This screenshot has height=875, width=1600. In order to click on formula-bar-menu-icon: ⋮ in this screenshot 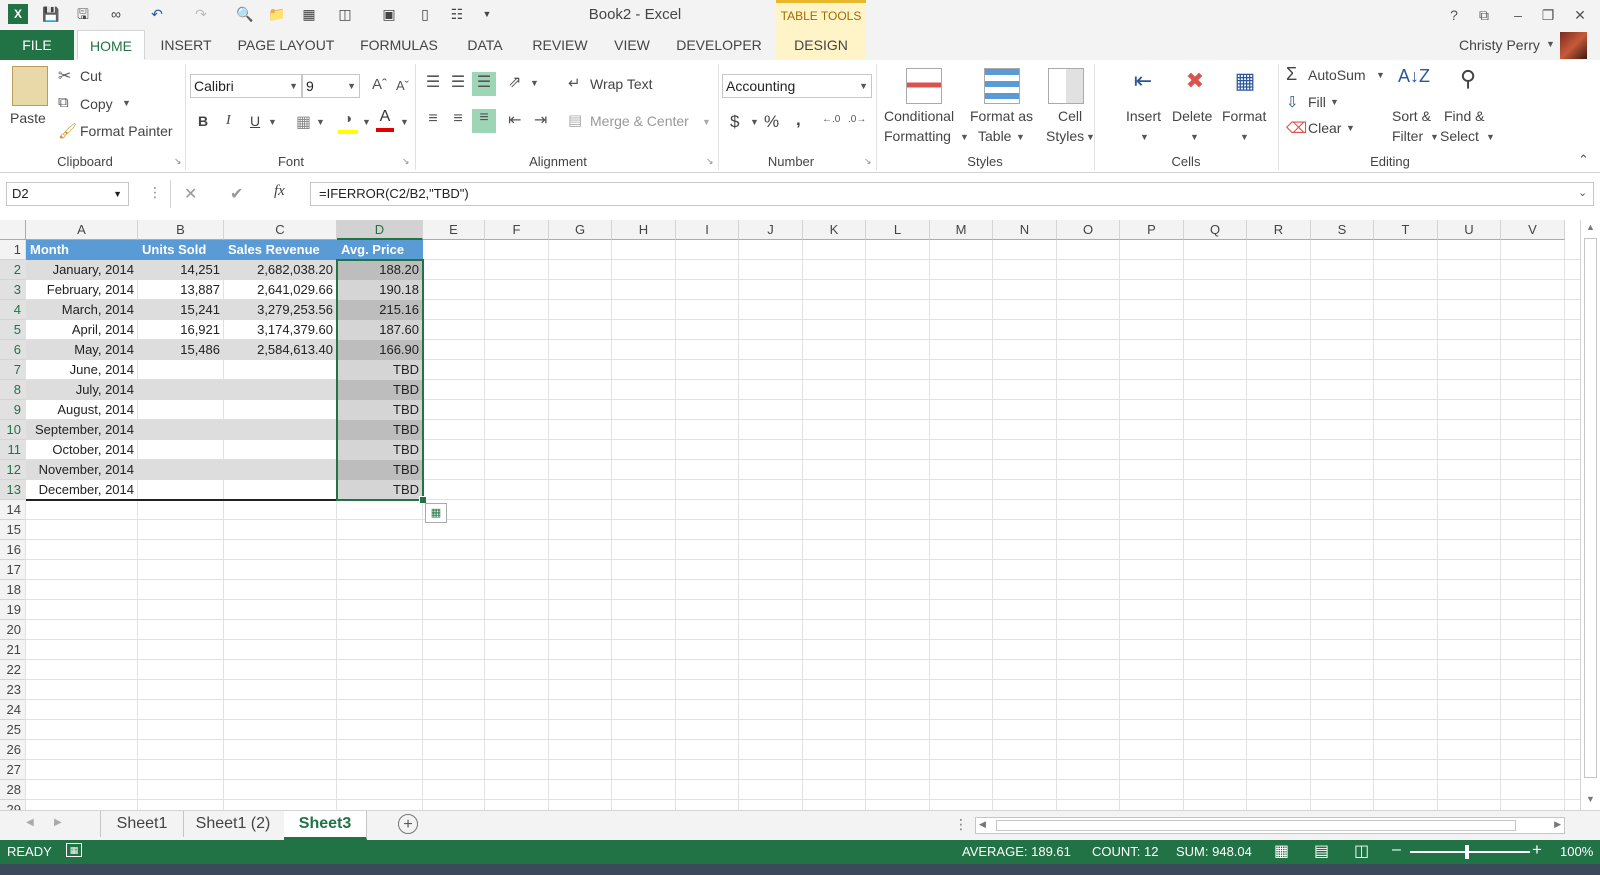, I will do `click(155, 192)`.